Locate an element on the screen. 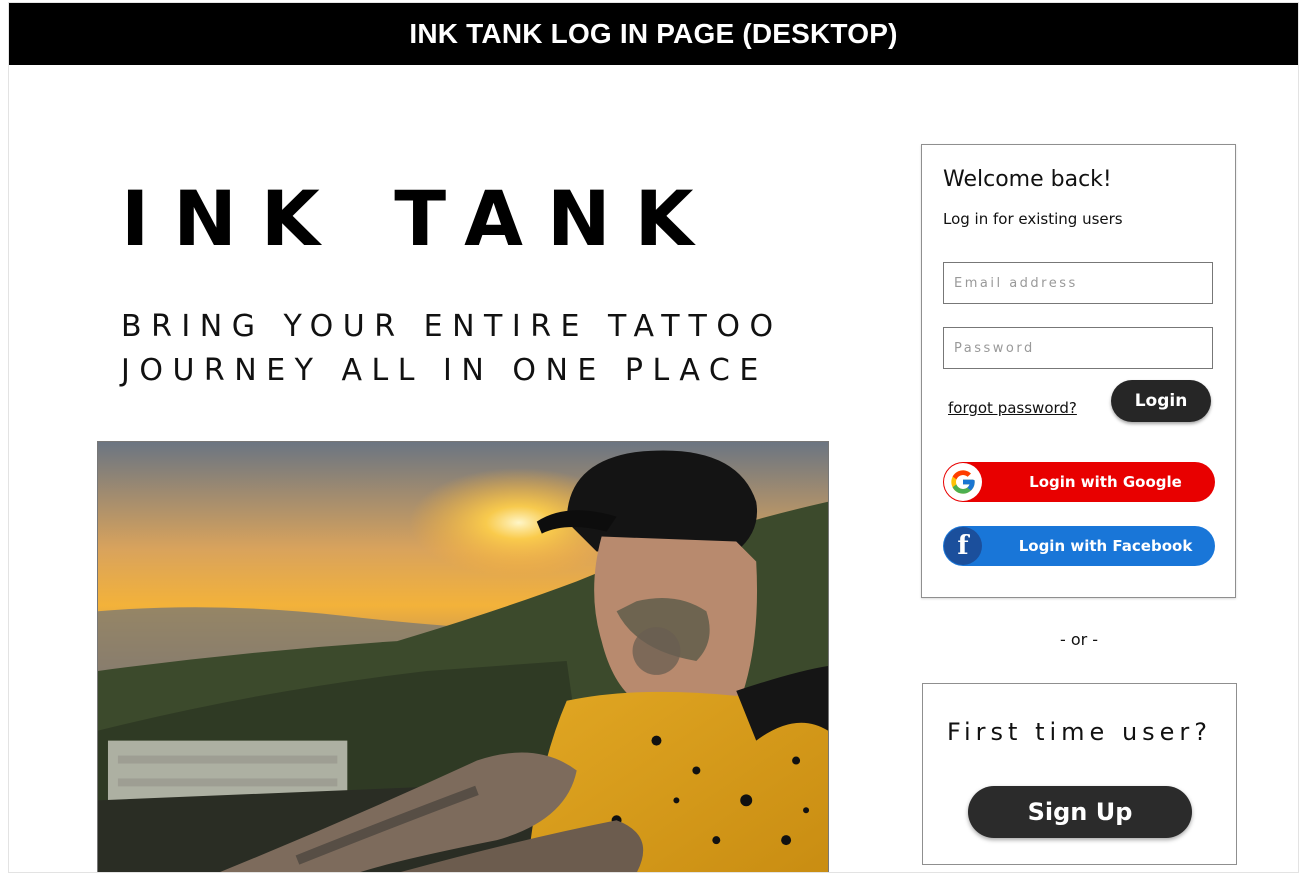  login-subtitle: Log in for existing users is located at coordinates (1033, 219).